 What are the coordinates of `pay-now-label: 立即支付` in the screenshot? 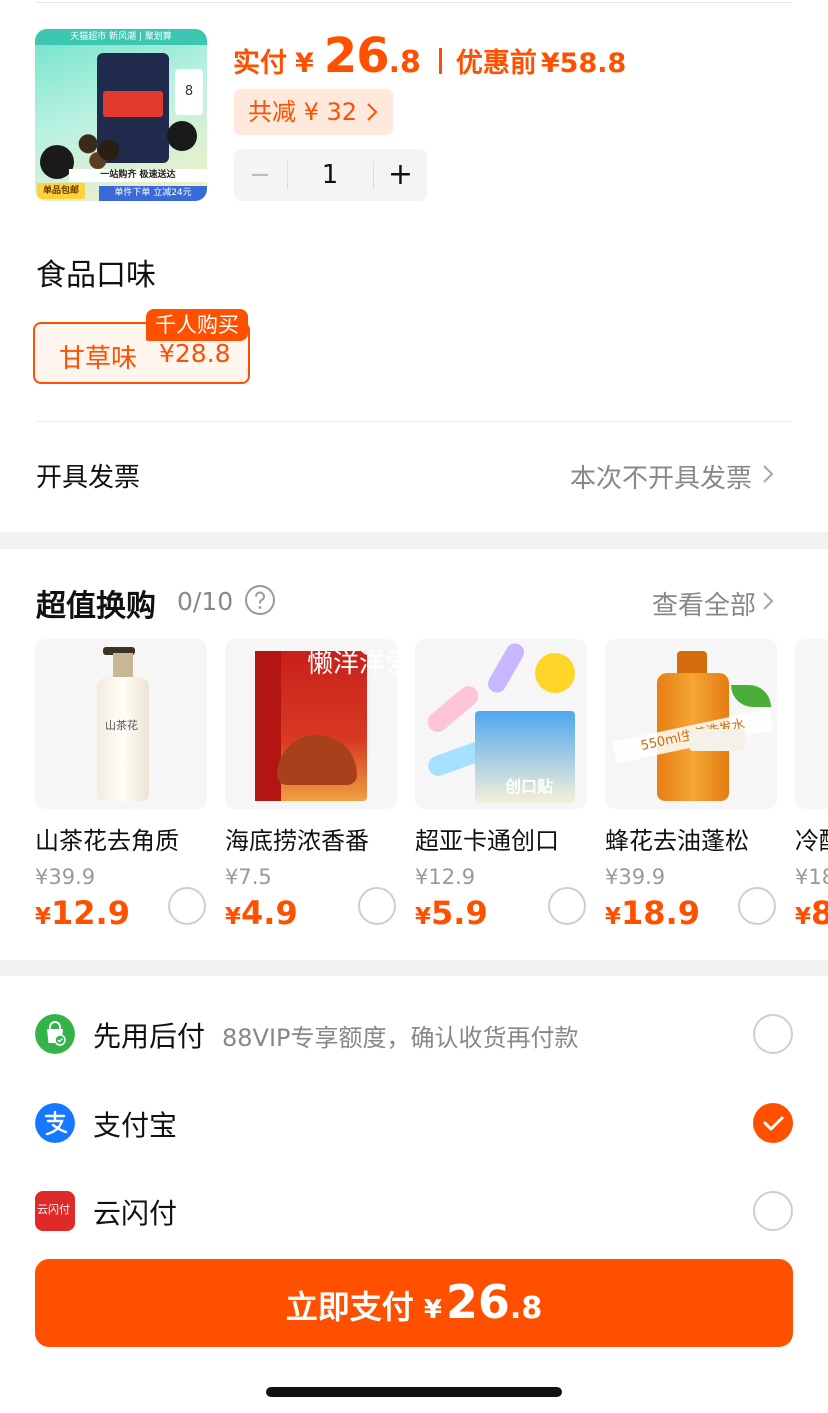 It's located at (349, 1307).